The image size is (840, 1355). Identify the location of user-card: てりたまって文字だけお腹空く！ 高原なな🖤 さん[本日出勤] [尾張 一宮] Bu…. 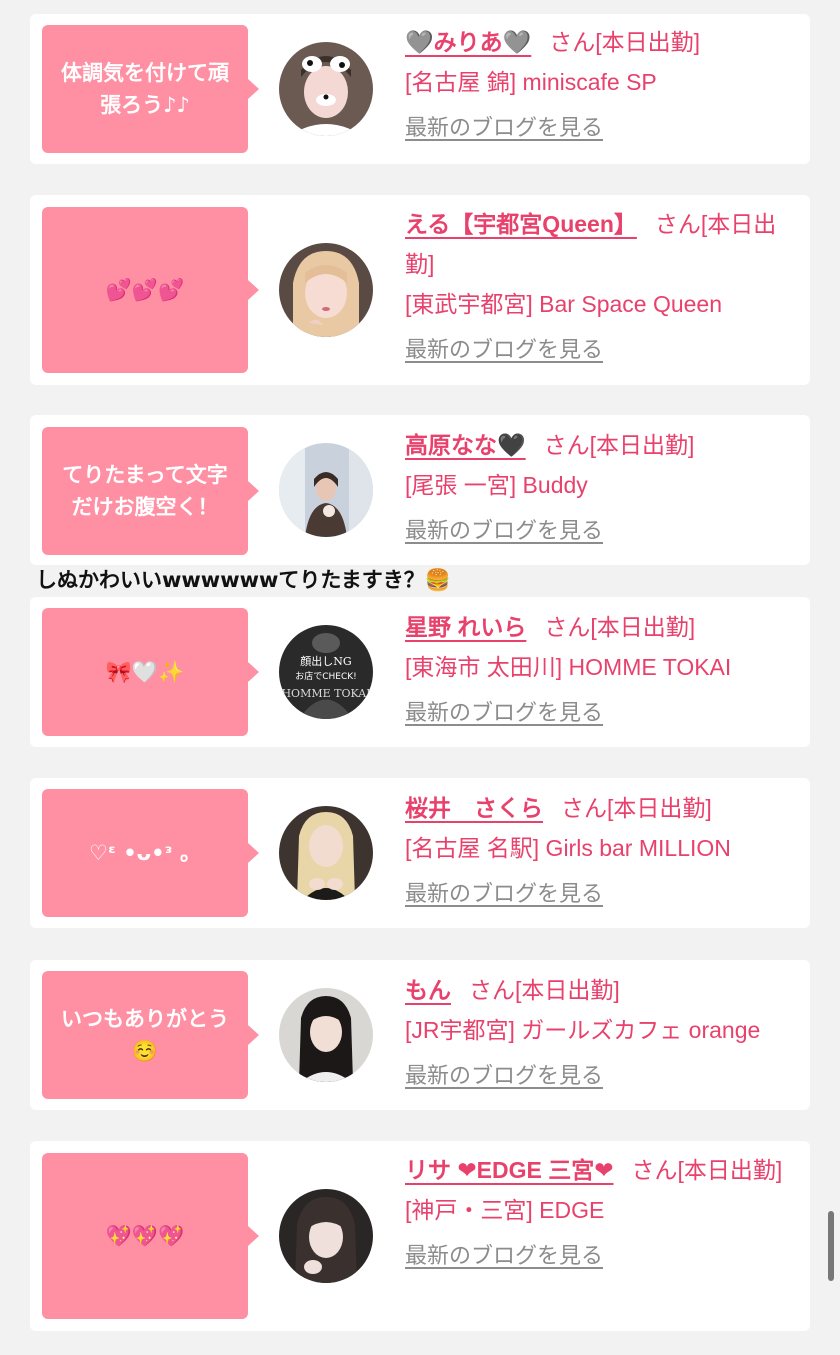
(420, 490).